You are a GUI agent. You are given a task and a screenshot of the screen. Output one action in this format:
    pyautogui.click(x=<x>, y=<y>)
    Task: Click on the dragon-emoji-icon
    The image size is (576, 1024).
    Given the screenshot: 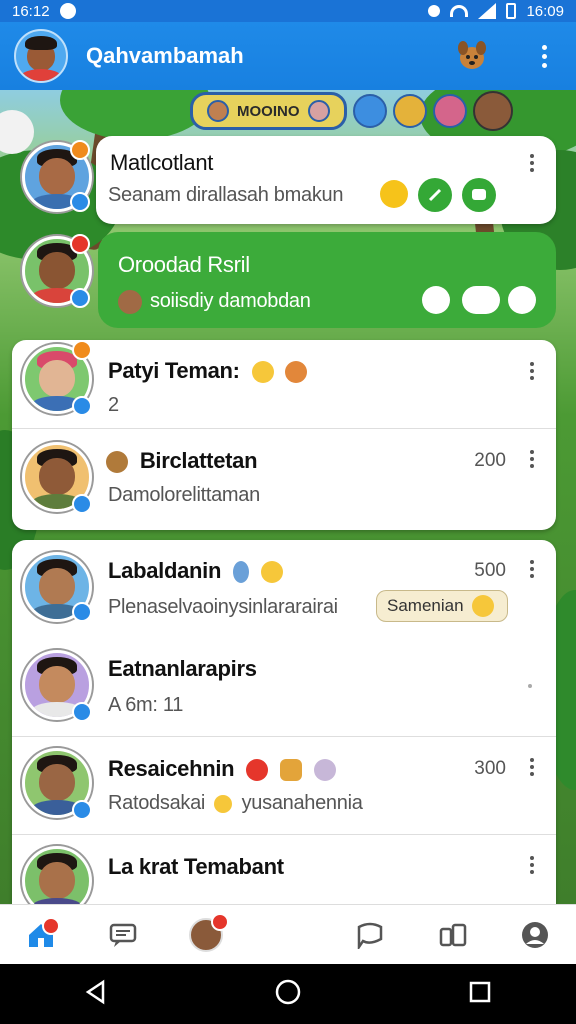 What is the action you would take?
    pyautogui.click(x=296, y=372)
    